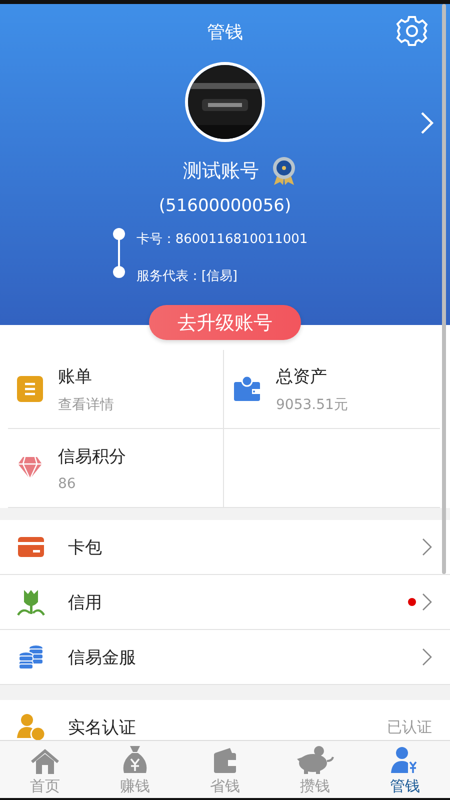 The image size is (450, 800). I want to click on menu-label: 卡包, so click(85, 547).